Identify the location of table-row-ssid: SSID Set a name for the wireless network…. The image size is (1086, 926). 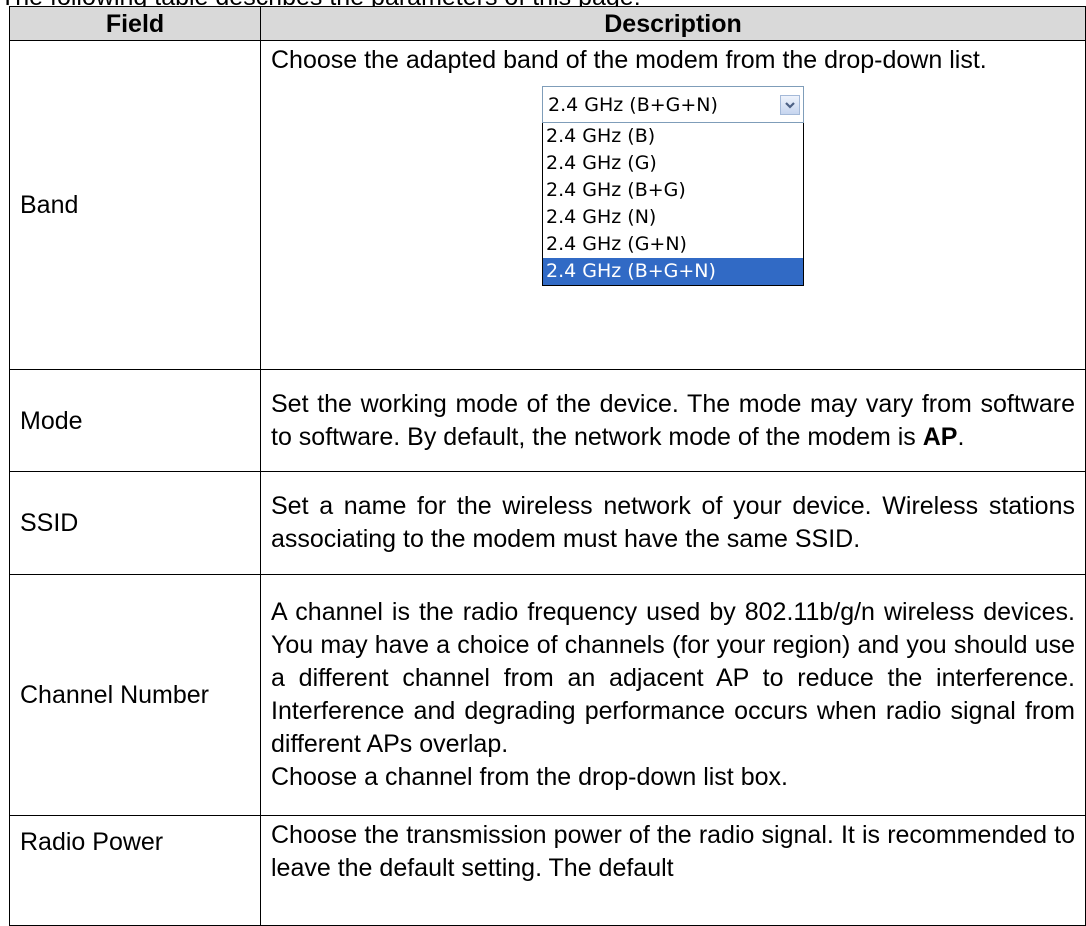
(547, 523).